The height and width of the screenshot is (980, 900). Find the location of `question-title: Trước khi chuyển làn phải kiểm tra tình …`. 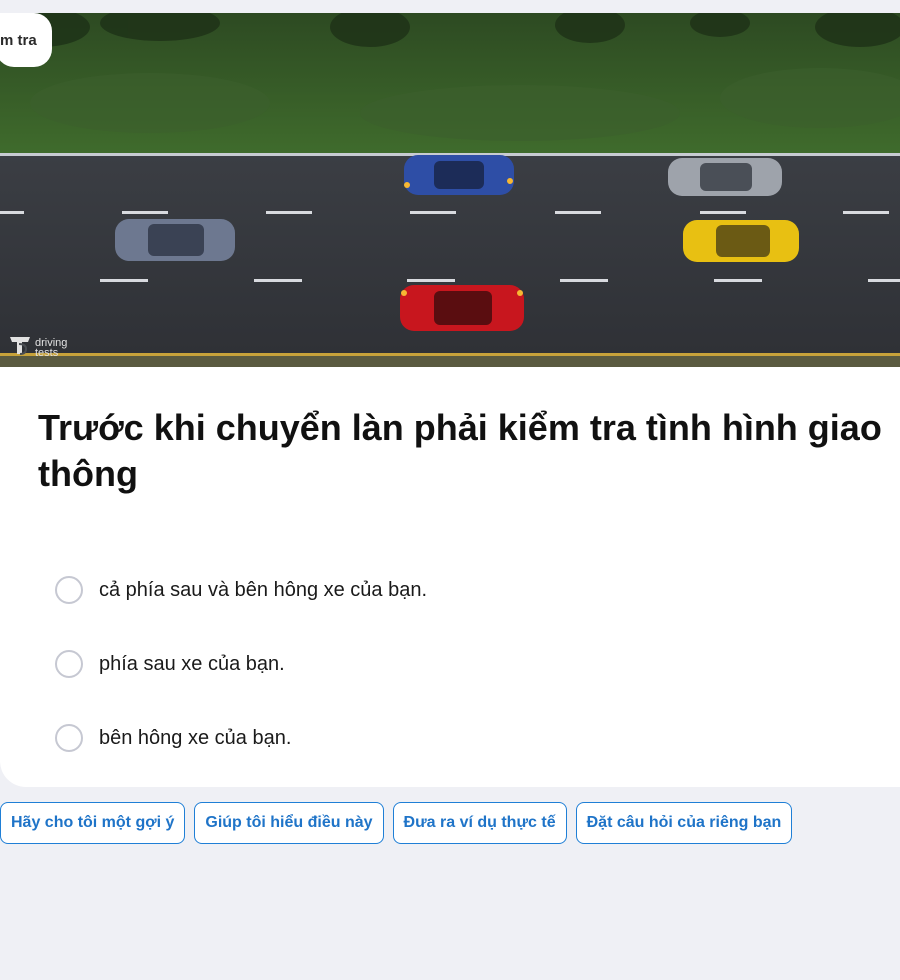

question-title: Trước khi chuyển làn phải kiểm tra tình … is located at coordinates (460, 450).